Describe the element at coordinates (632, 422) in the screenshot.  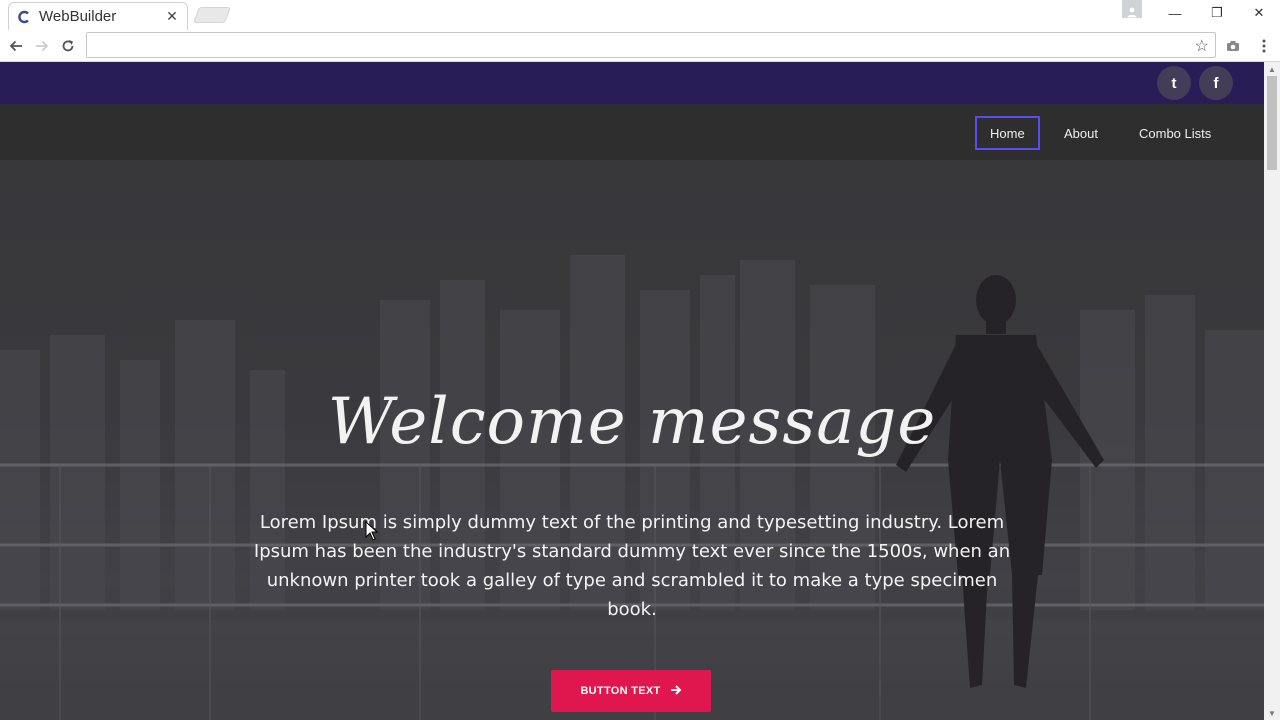
I see `hero-title: Welcome message` at that location.